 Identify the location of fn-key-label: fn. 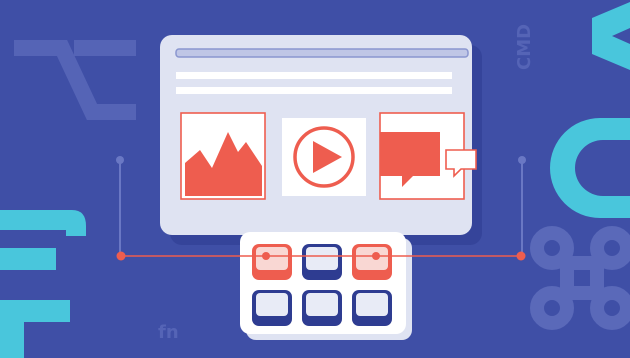
(168, 332).